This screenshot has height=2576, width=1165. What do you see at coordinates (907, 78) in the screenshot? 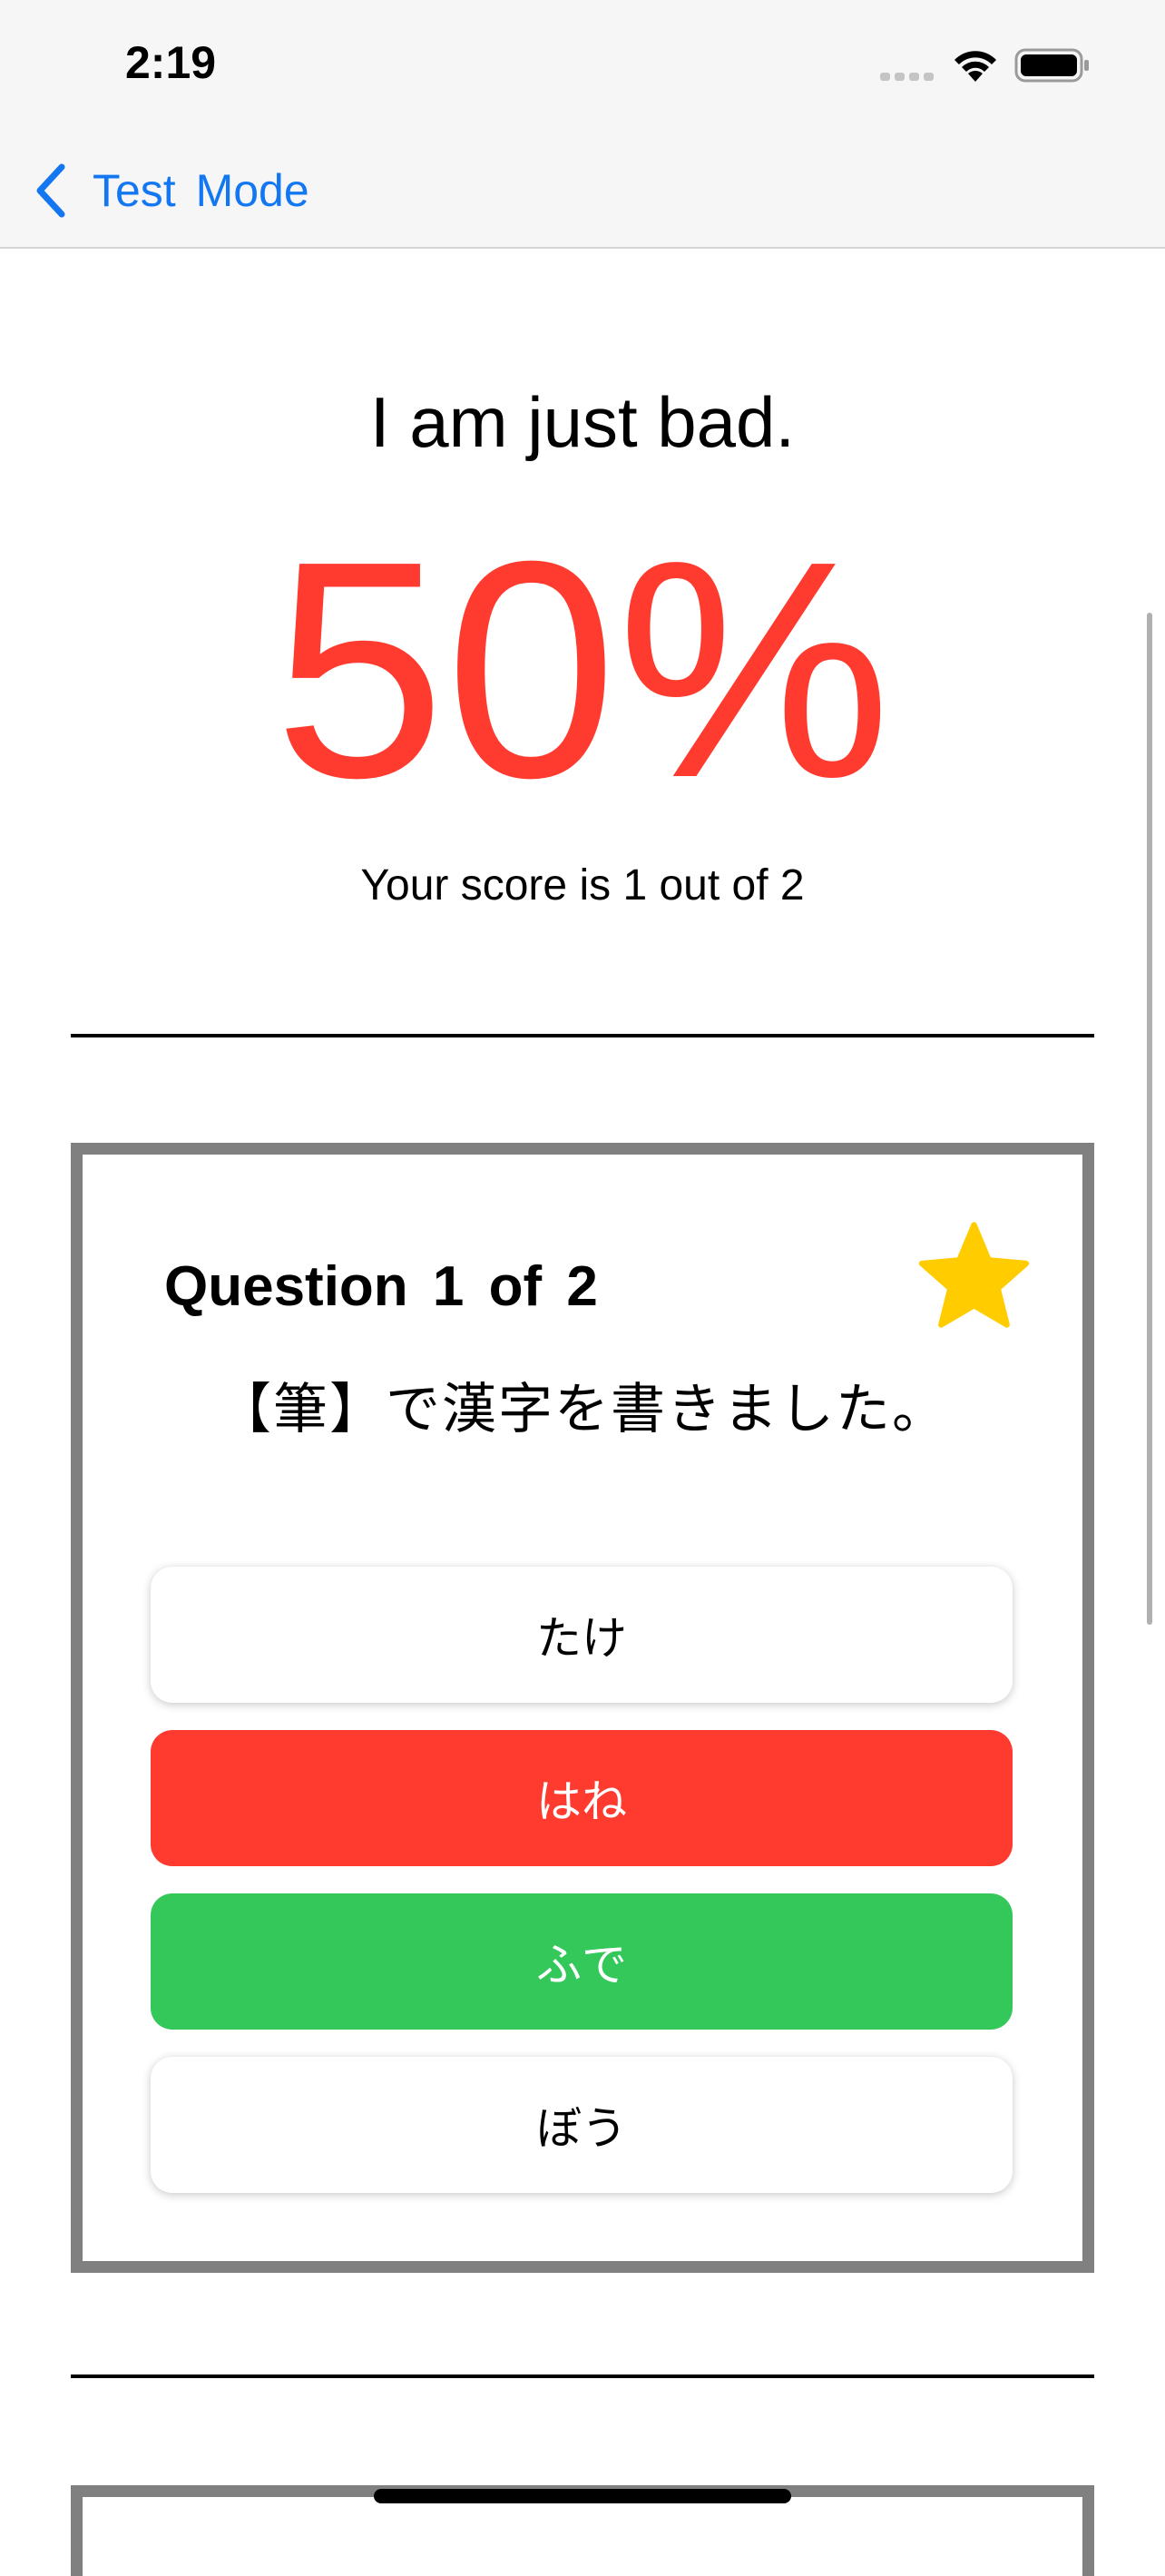
I see `cellular-signal-icon` at bounding box center [907, 78].